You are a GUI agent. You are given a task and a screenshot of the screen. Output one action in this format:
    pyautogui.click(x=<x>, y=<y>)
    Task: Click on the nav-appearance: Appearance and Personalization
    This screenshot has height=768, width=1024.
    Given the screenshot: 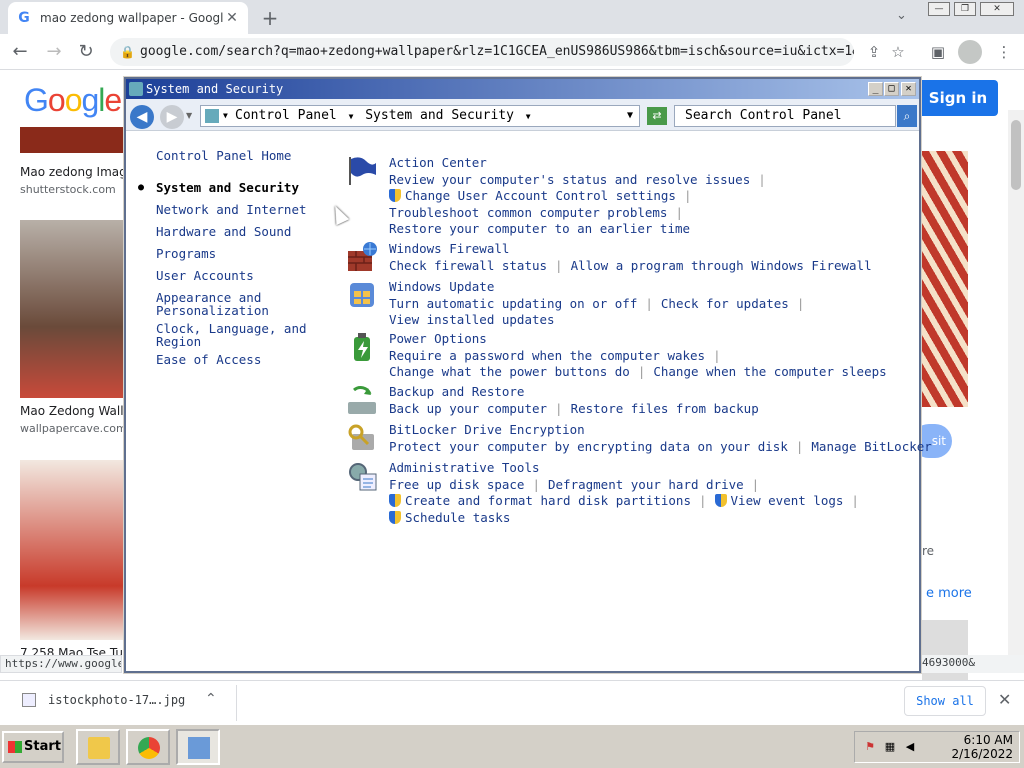 What is the action you would take?
    pyautogui.click(x=212, y=304)
    